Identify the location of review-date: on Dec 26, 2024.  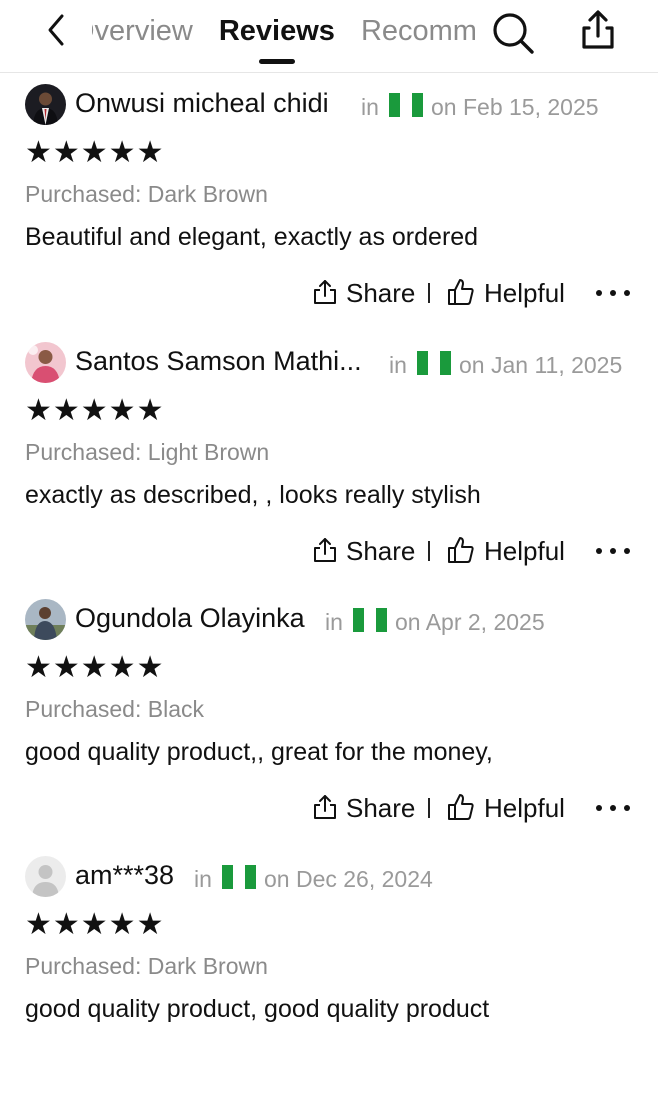
(348, 879).